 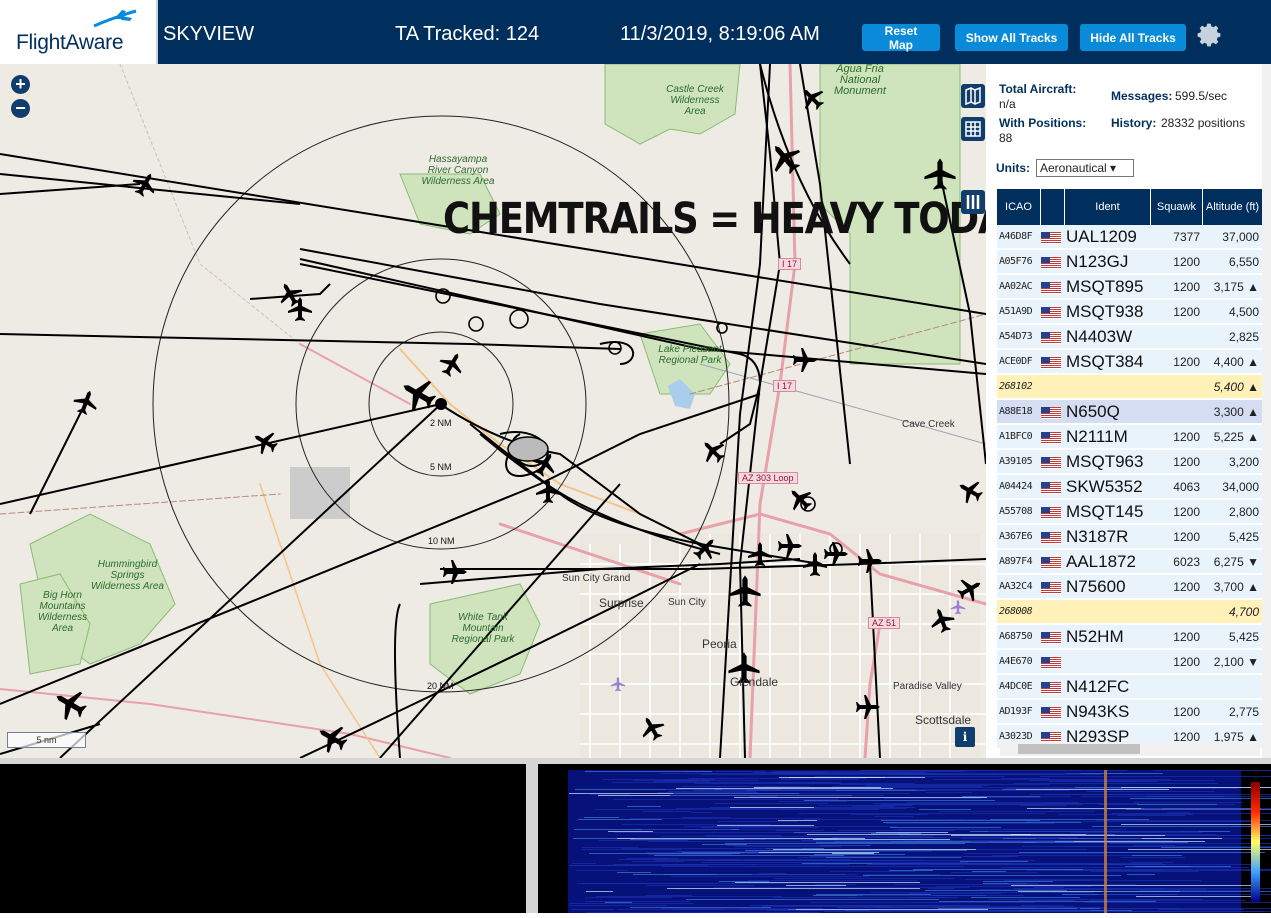 What do you see at coordinates (1016, 311) in the screenshot?
I see `icao-cell: A51A9D` at bounding box center [1016, 311].